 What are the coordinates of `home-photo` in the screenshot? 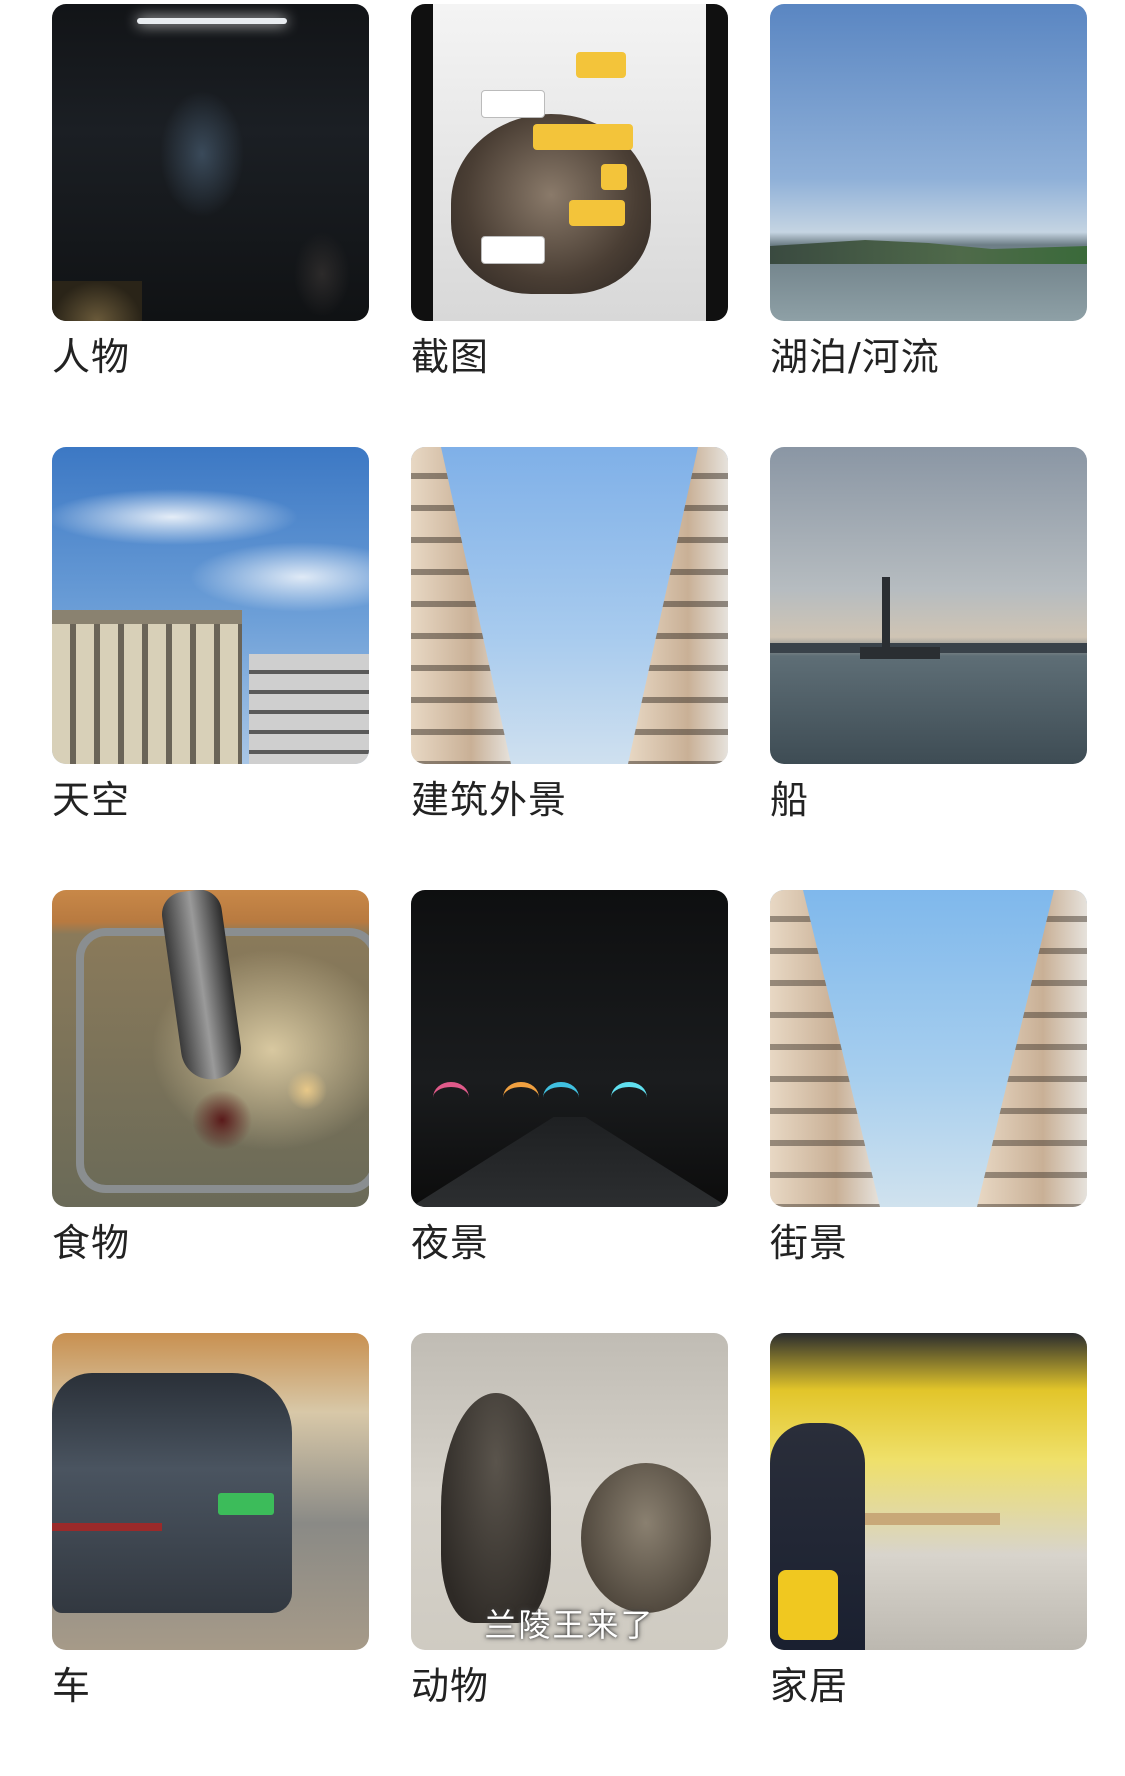 It's located at (928, 1491).